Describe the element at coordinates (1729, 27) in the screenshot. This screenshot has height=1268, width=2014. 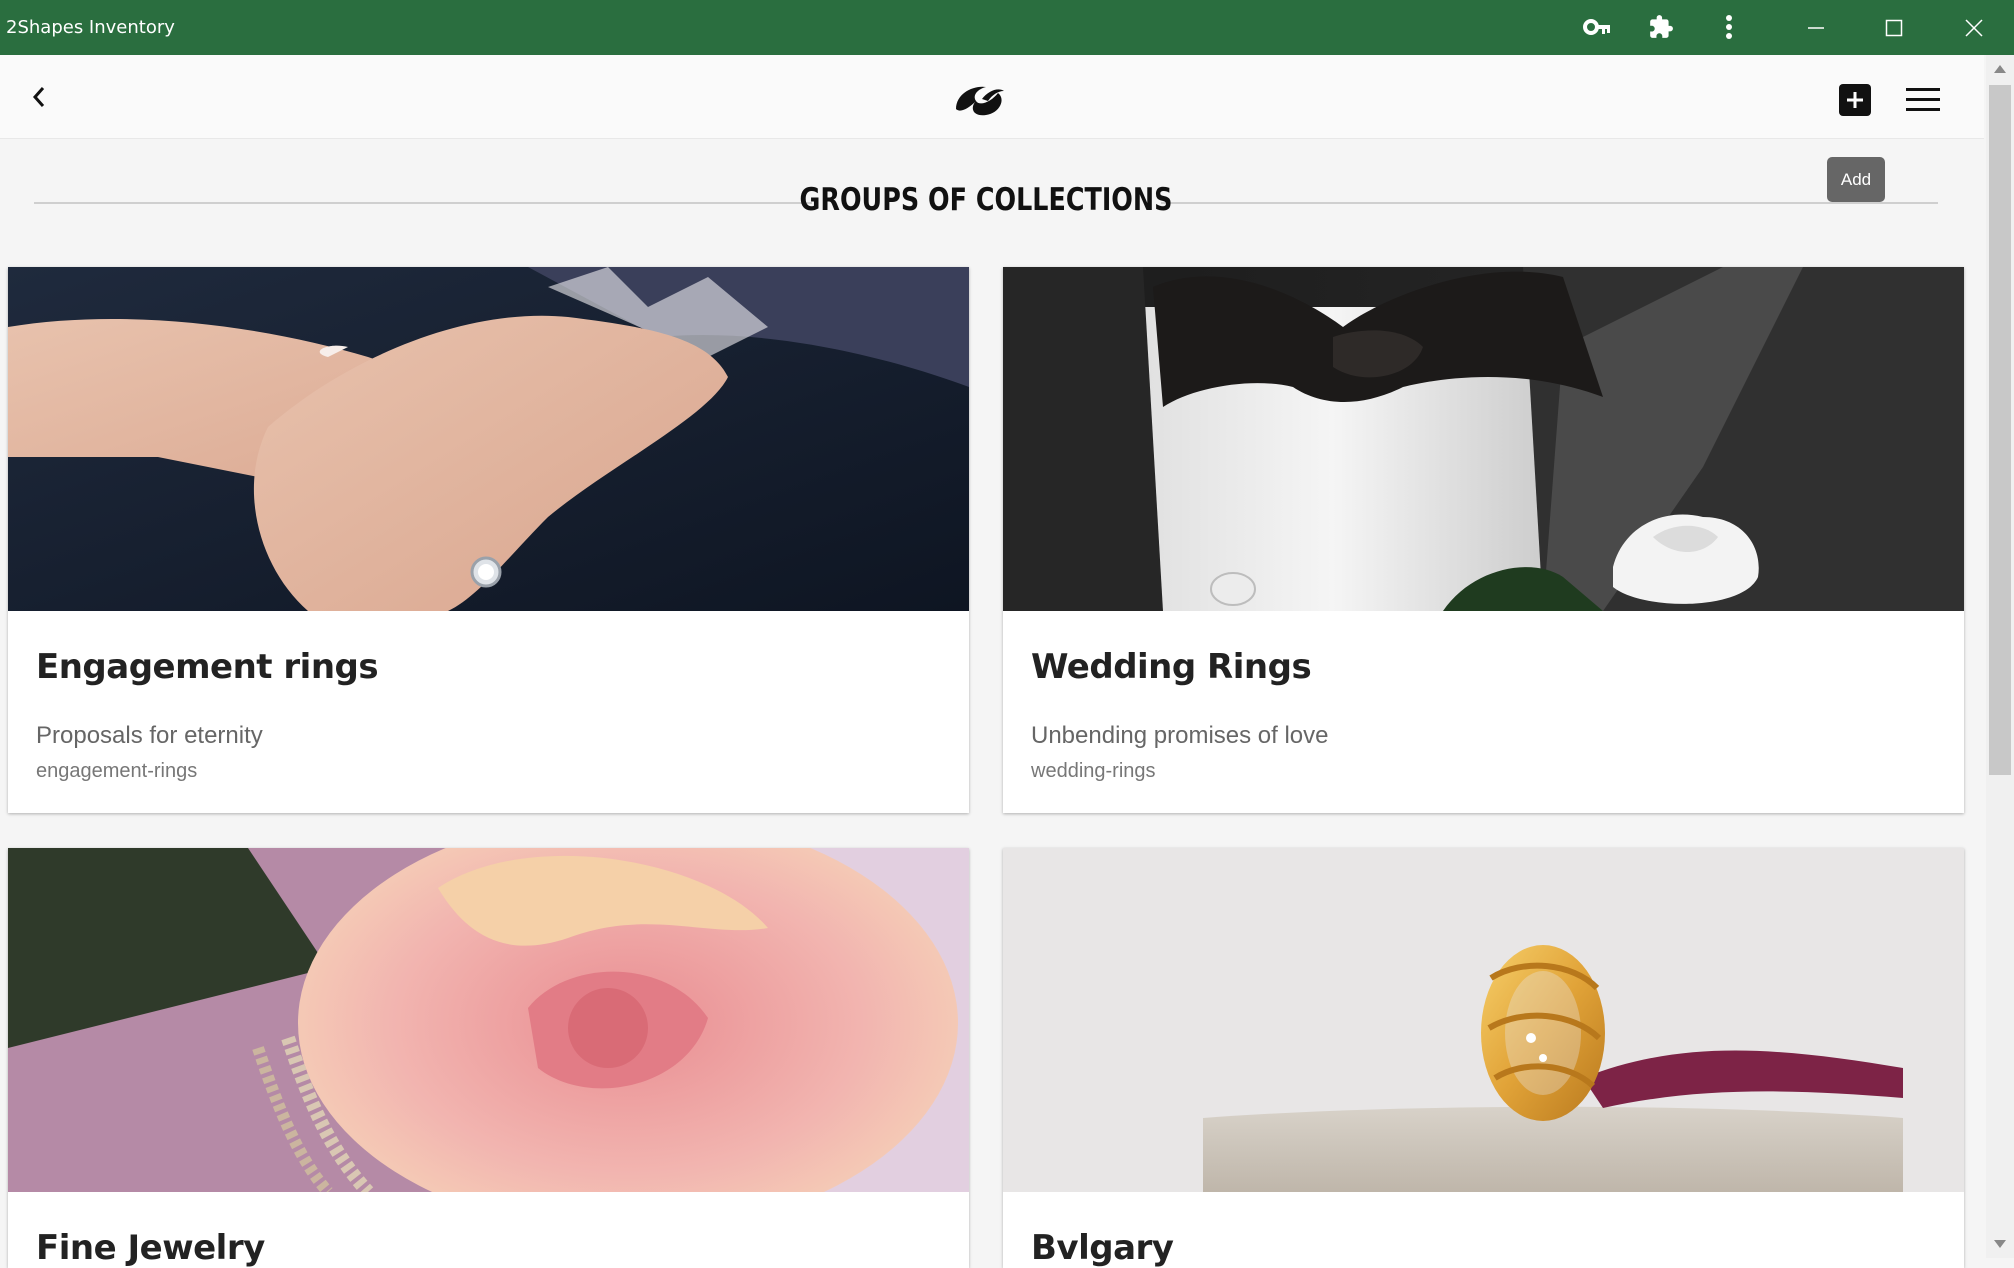
I see `more-vert-icon` at that location.